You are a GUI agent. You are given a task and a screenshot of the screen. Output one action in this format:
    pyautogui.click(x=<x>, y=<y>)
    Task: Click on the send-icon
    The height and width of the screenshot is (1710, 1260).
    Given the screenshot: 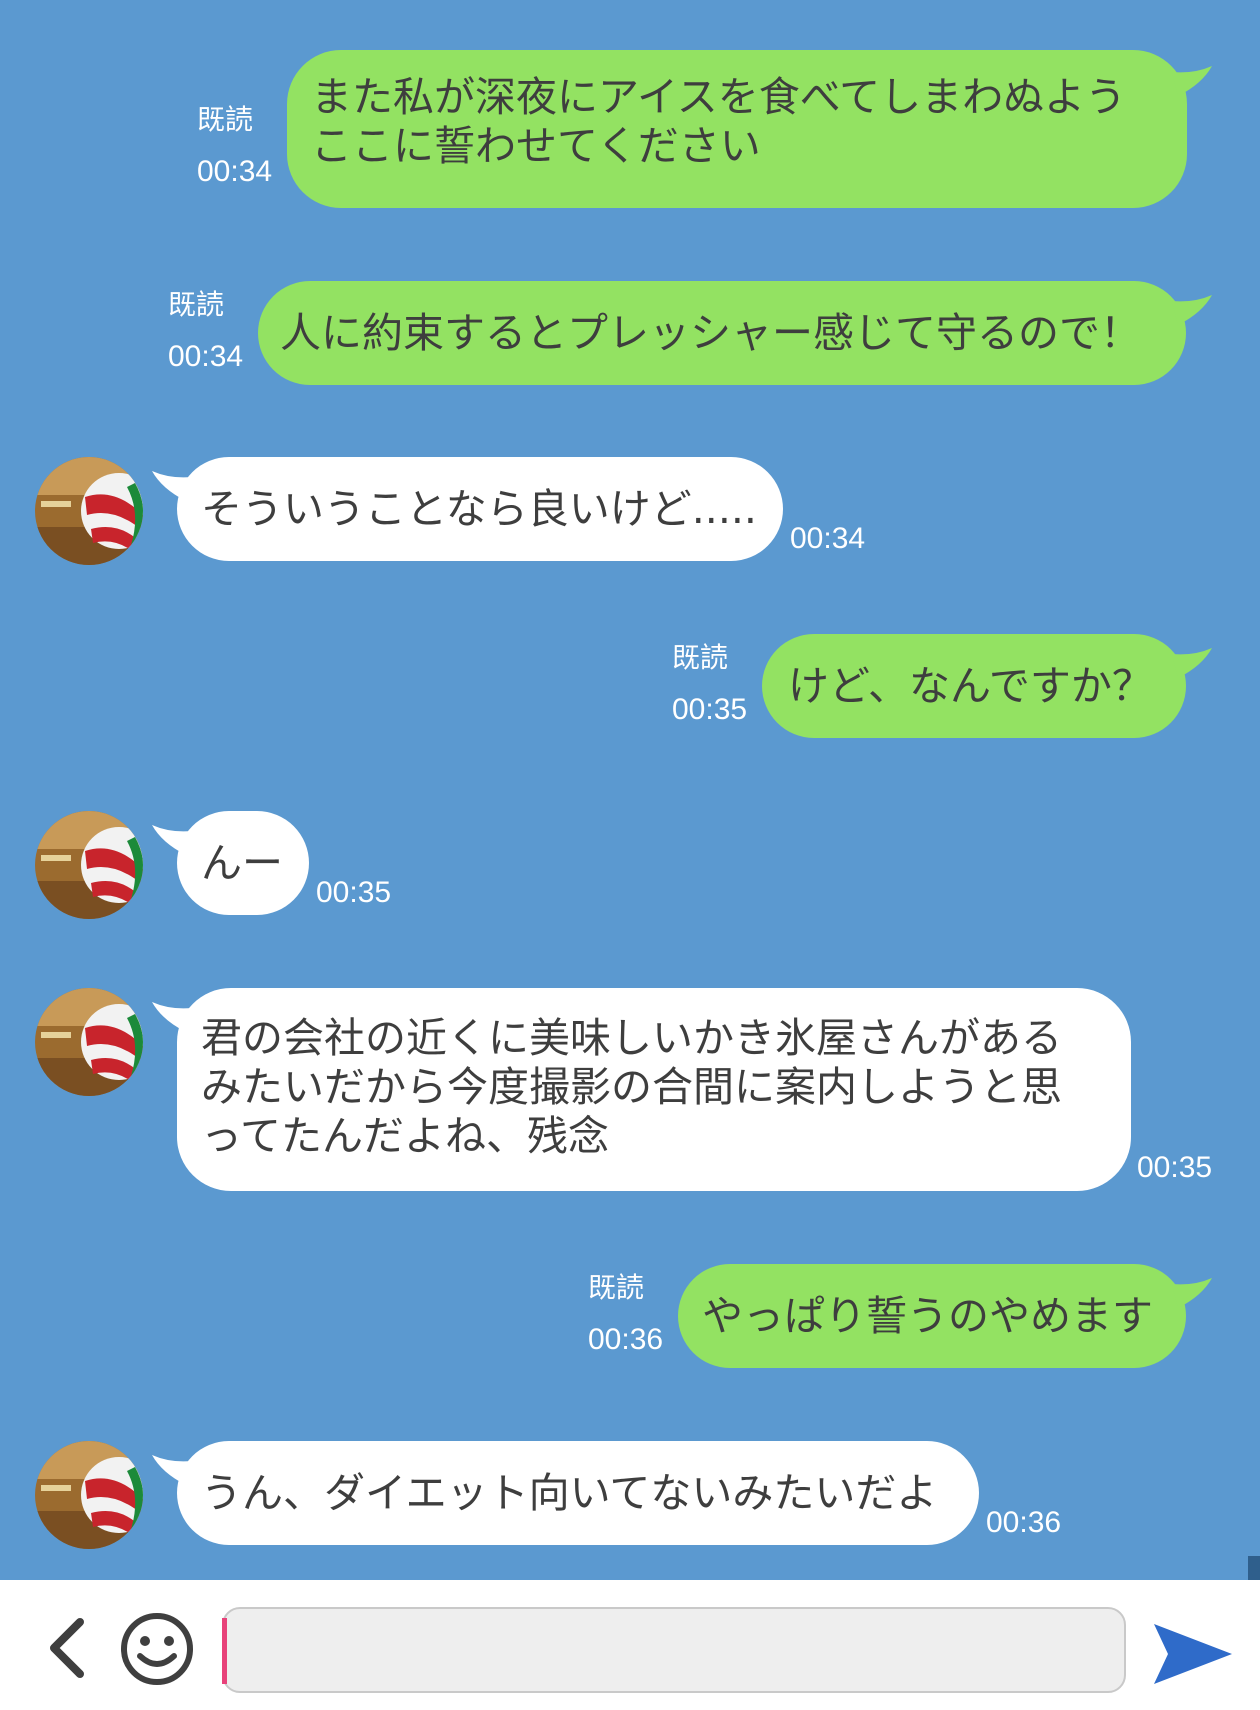 What is the action you would take?
    pyautogui.click(x=1193, y=1654)
    